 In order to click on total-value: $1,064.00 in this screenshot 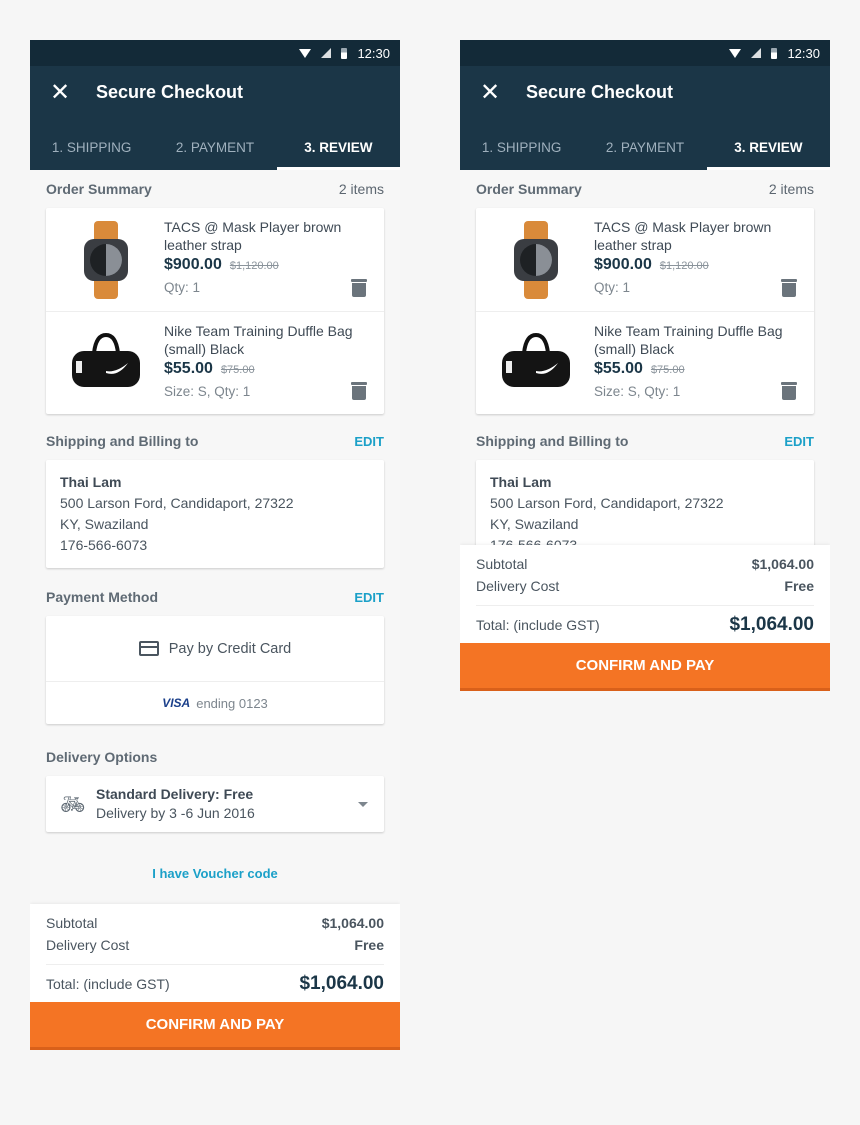, I will do `click(771, 624)`.